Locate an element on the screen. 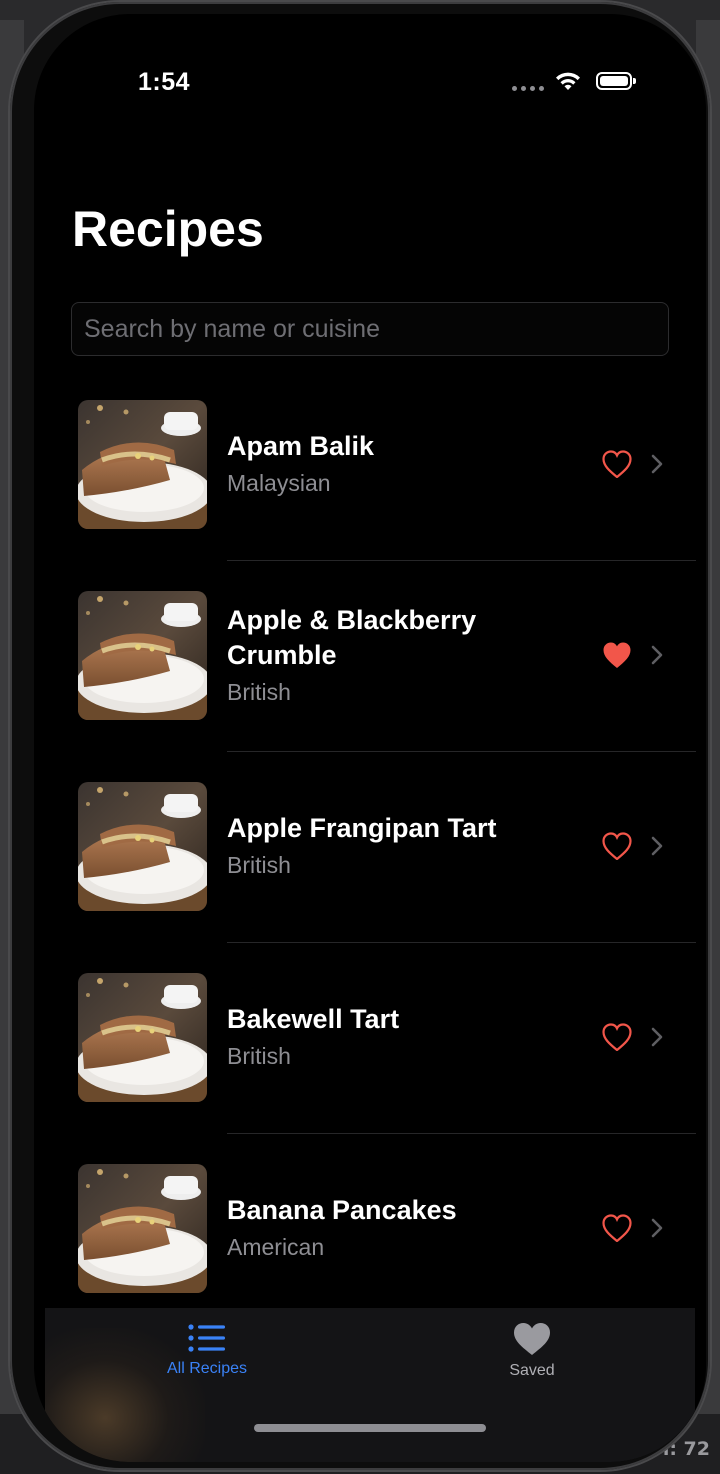  recipe-name: Bakewell Tart is located at coordinates (313, 1019).